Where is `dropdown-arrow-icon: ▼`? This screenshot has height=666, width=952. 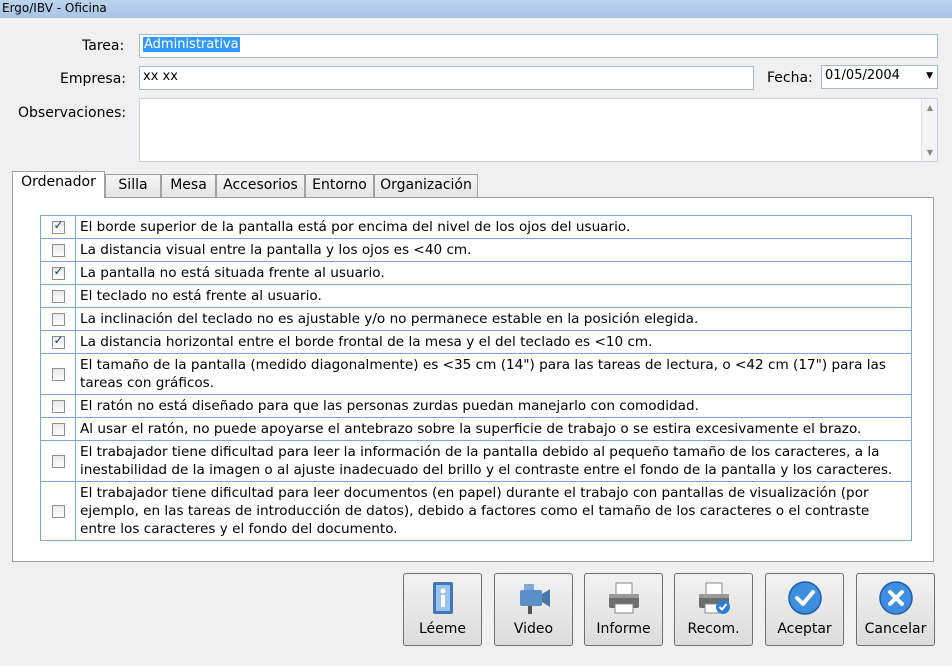 dropdown-arrow-icon: ▼ is located at coordinates (929, 76).